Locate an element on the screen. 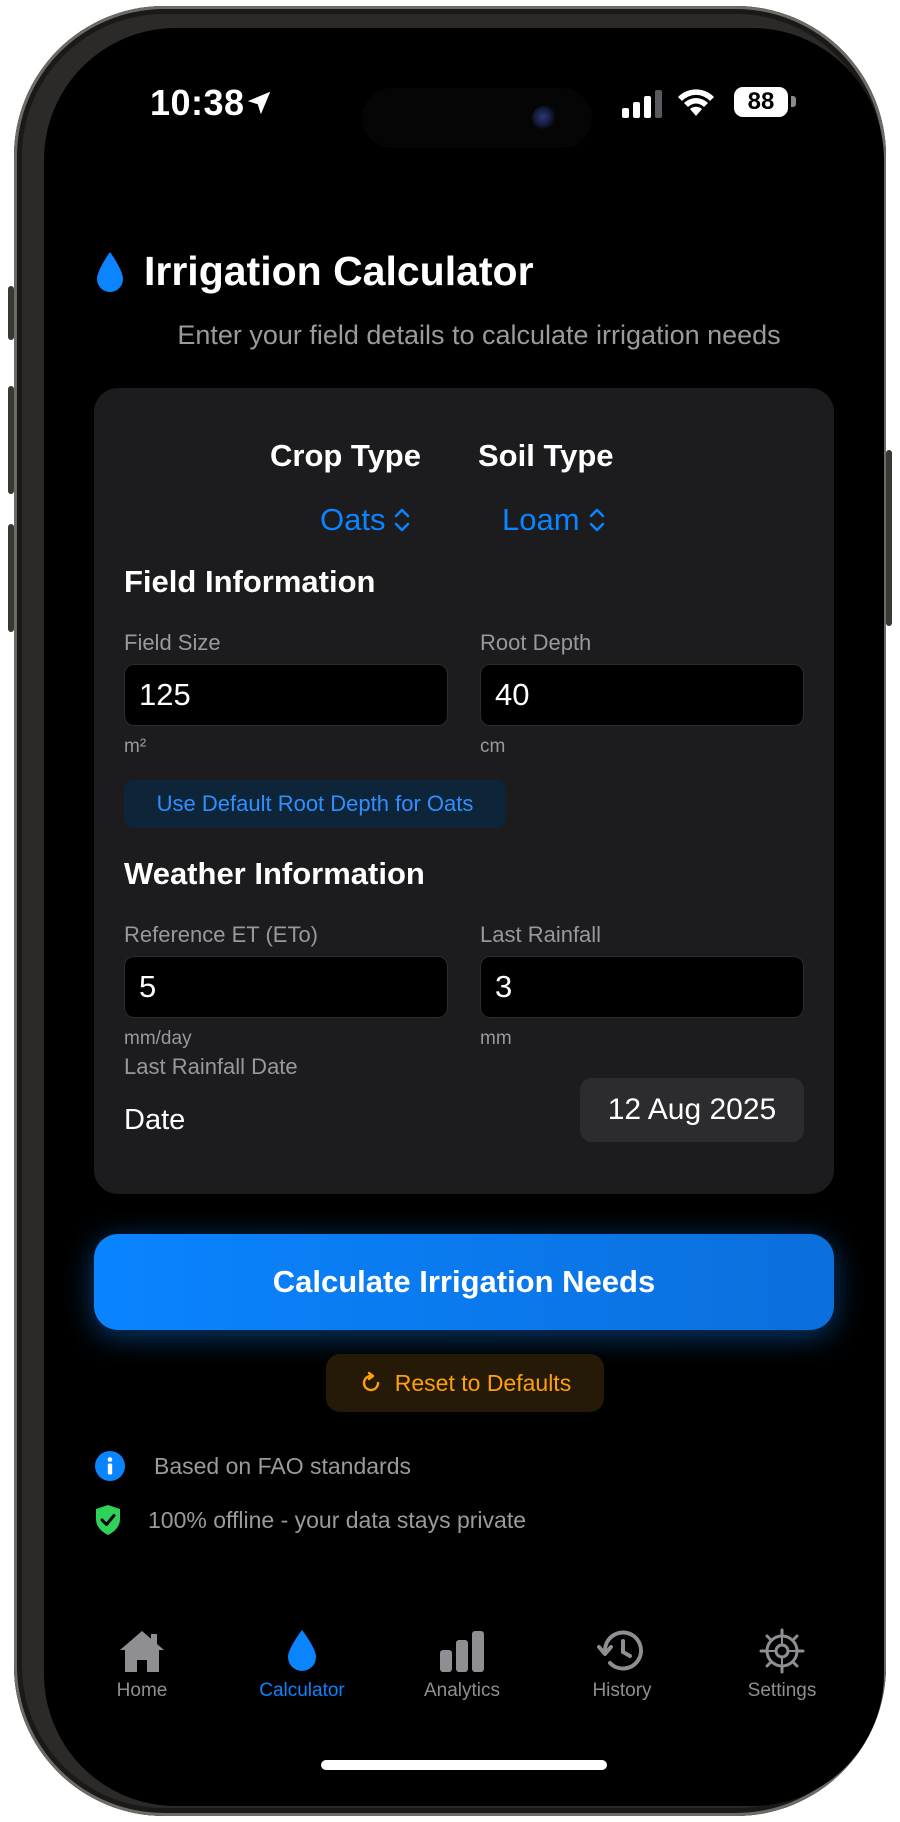  tab-analytics: Analytics is located at coordinates (462, 1665).